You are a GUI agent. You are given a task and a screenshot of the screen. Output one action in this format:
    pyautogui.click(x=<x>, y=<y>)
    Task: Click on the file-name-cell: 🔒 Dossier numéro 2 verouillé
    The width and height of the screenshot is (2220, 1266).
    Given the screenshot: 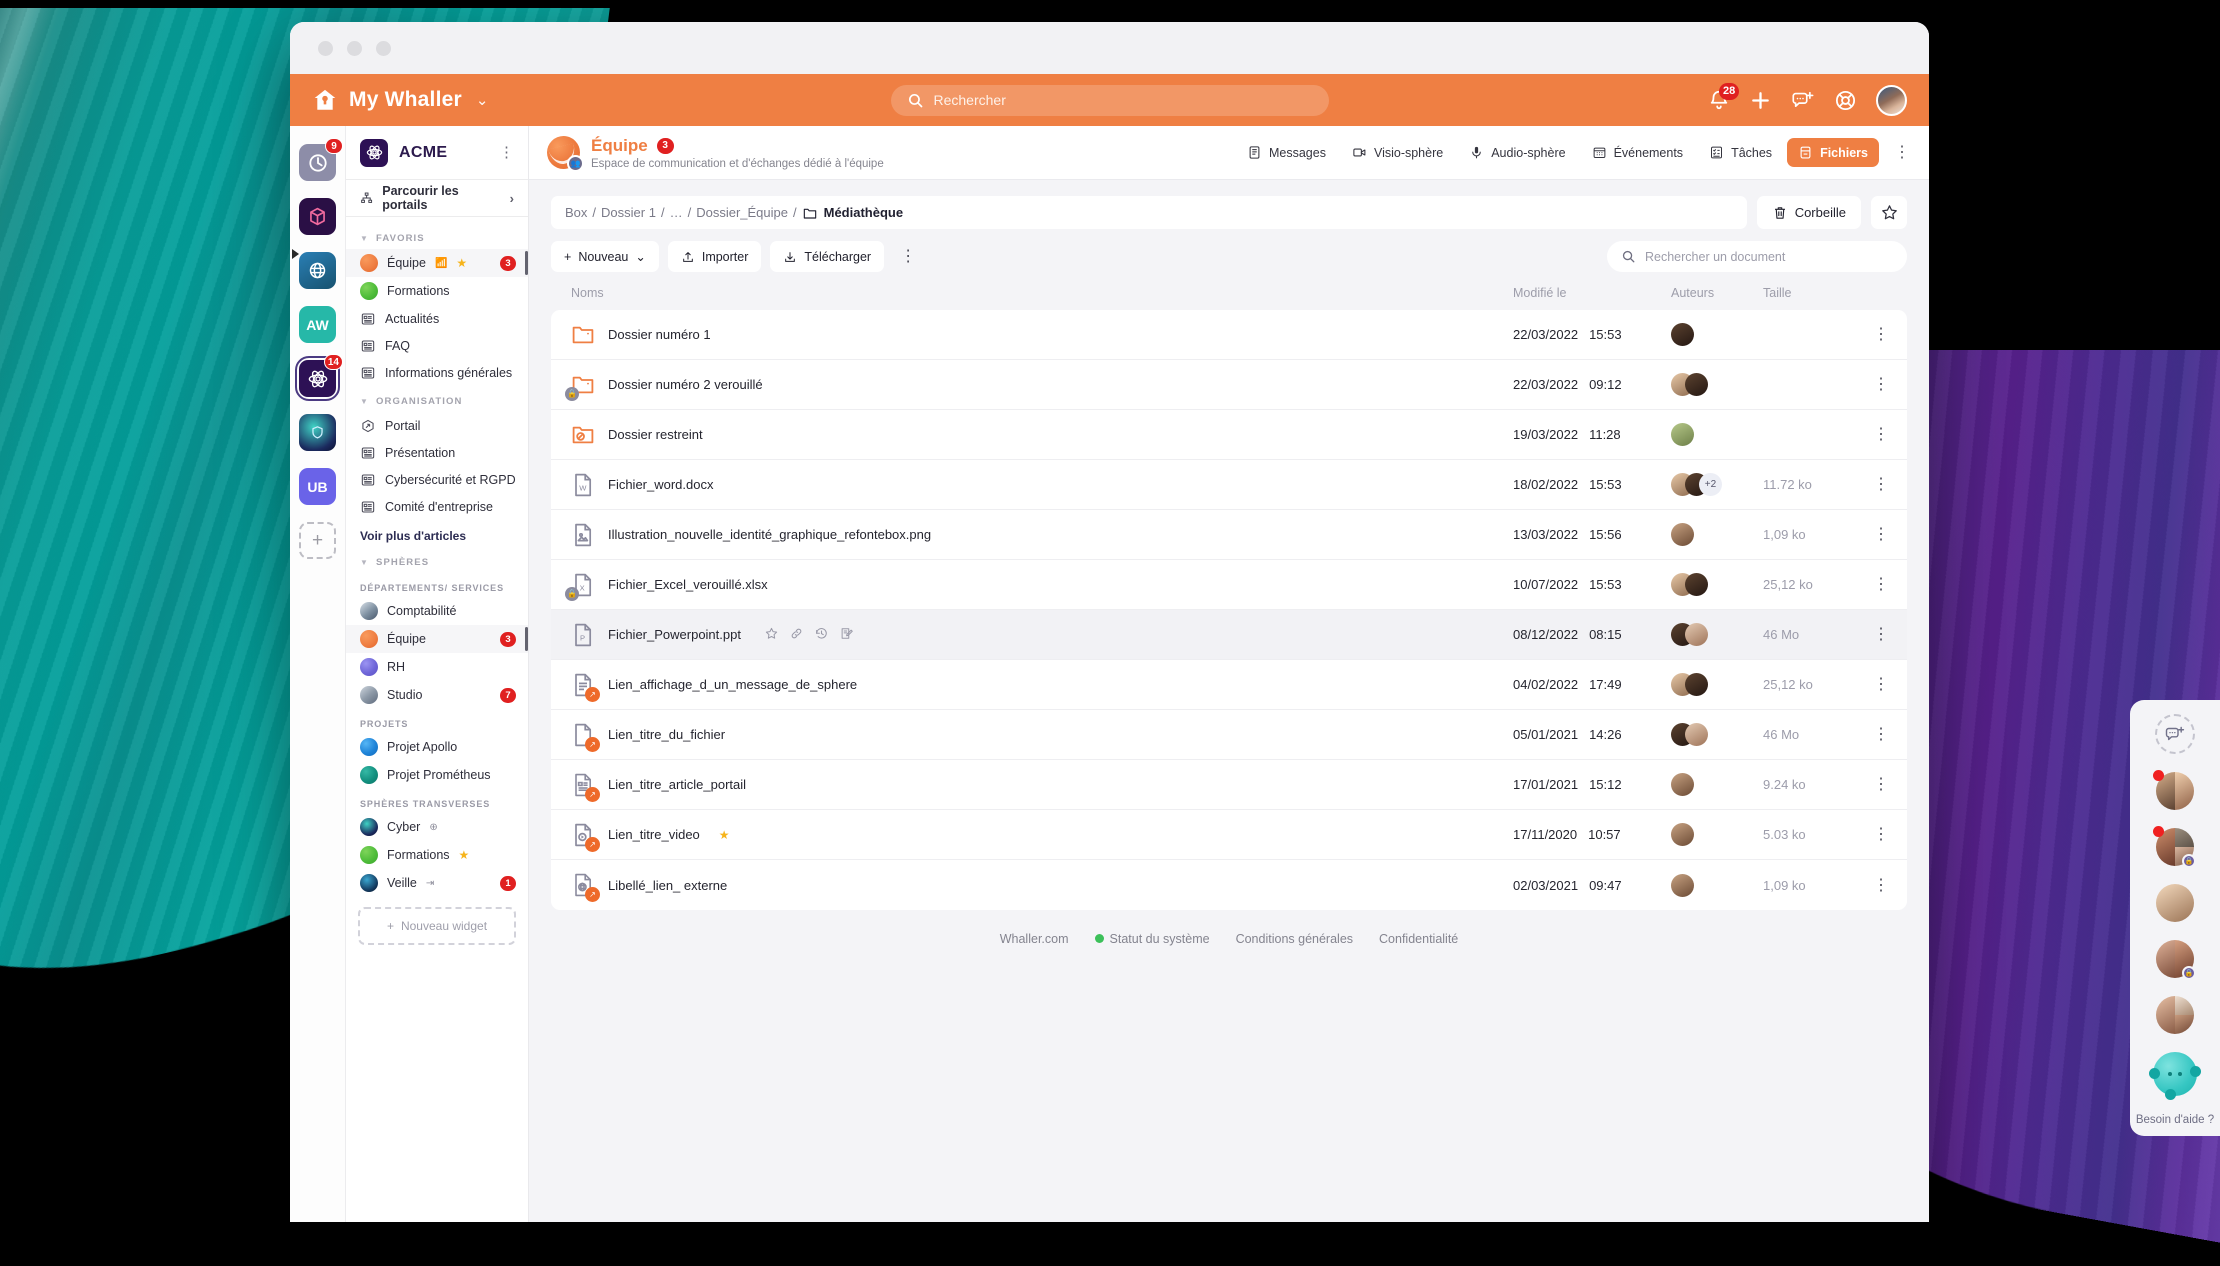 What is the action you would take?
    pyautogui.click(x=1039, y=386)
    